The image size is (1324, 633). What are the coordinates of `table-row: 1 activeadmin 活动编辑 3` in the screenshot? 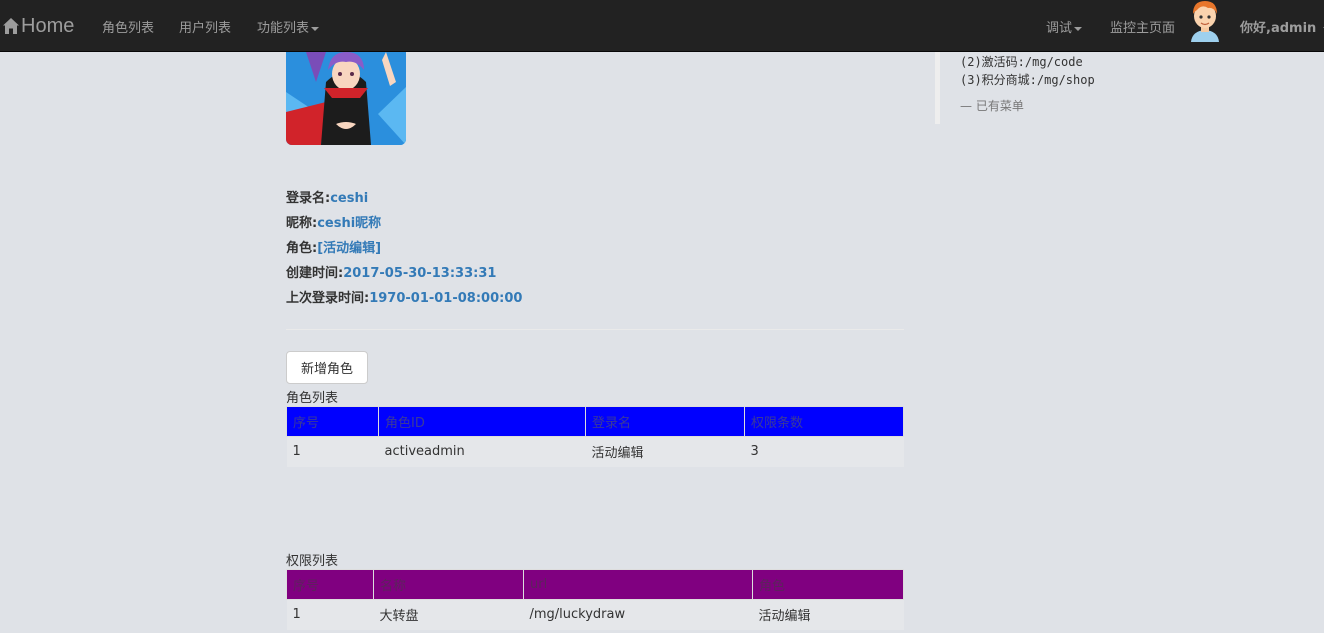 It's located at (595, 451).